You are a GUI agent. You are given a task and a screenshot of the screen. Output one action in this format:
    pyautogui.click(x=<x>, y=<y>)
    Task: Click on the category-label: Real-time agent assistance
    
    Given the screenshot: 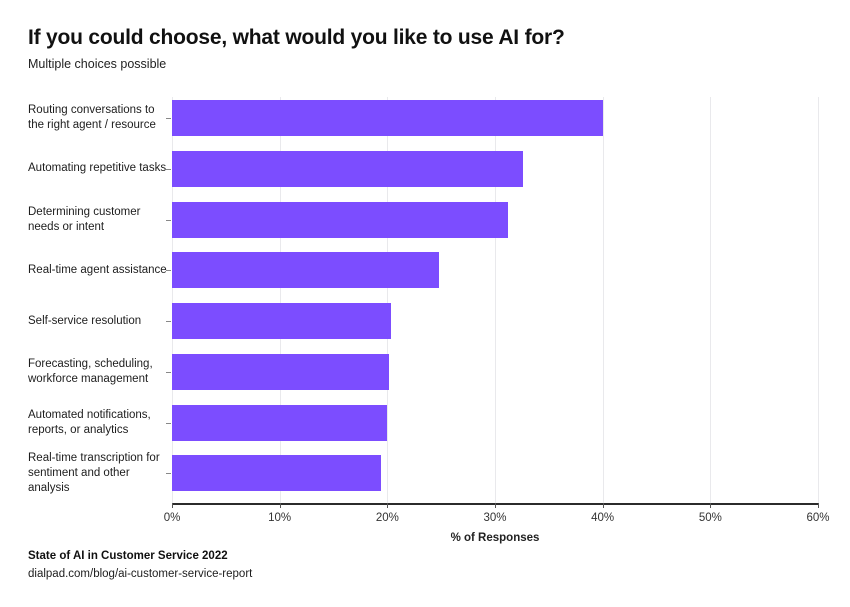 What is the action you would take?
    pyautogui.click(x=98, y=270)
    